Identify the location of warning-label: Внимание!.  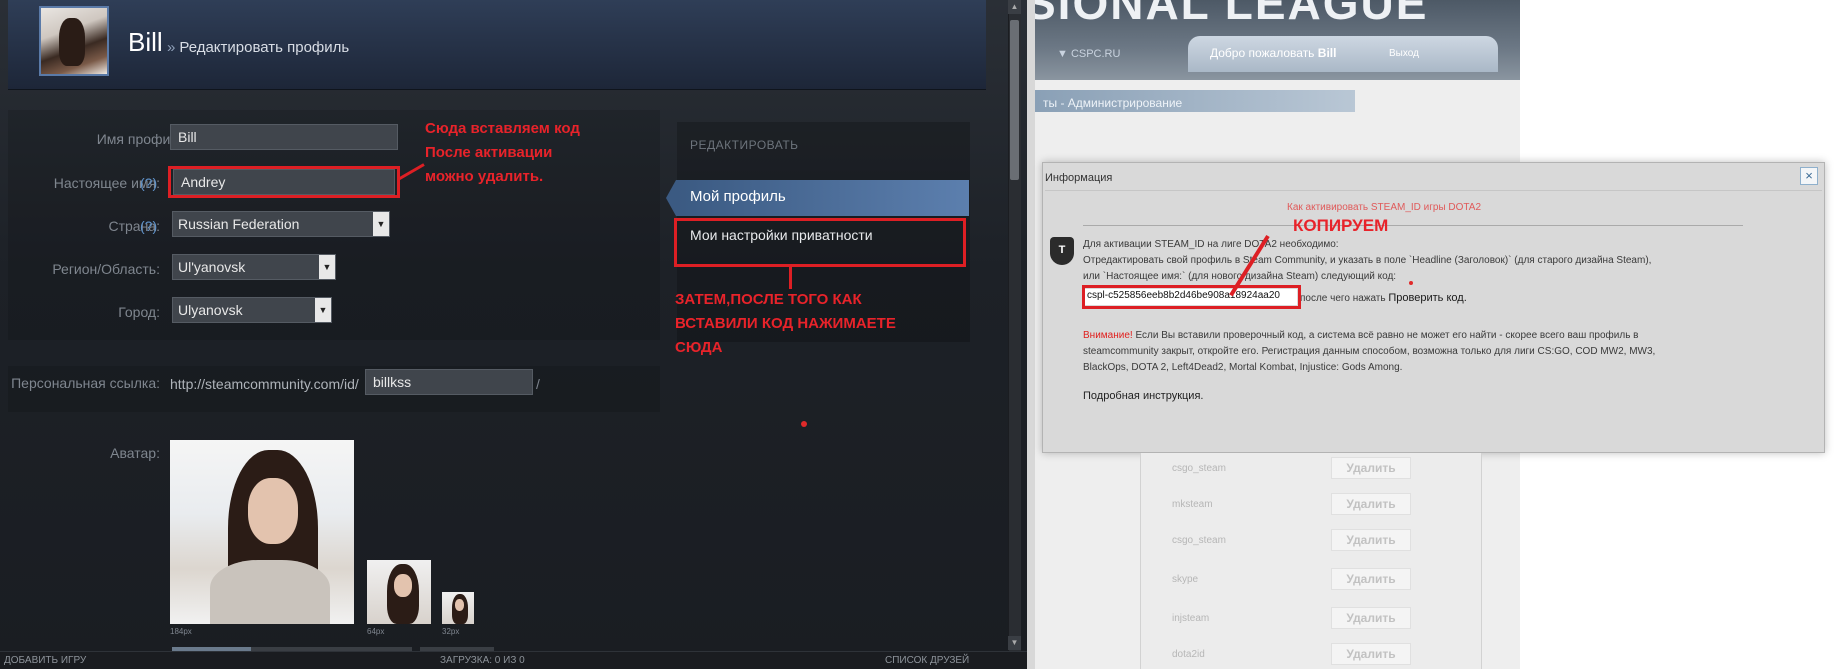
(1108, 335).